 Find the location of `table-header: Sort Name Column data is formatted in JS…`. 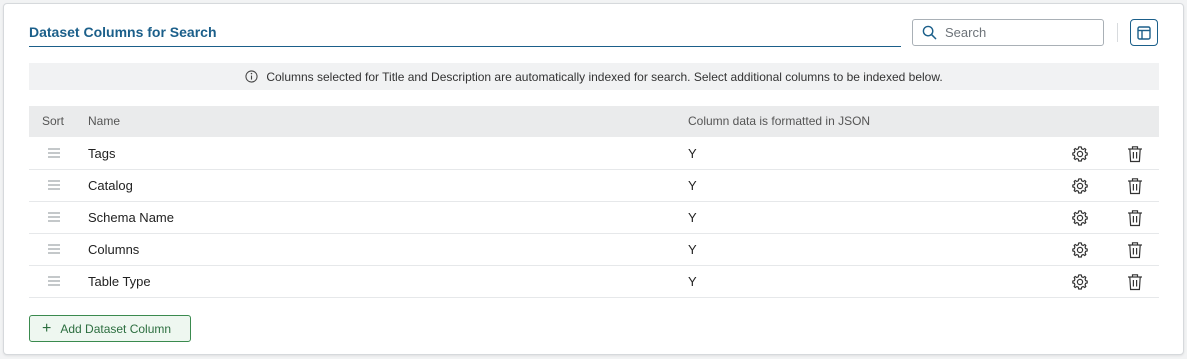

table-header: Sort Name Column data is formatted in JS… is located at coordinates (594, 121).